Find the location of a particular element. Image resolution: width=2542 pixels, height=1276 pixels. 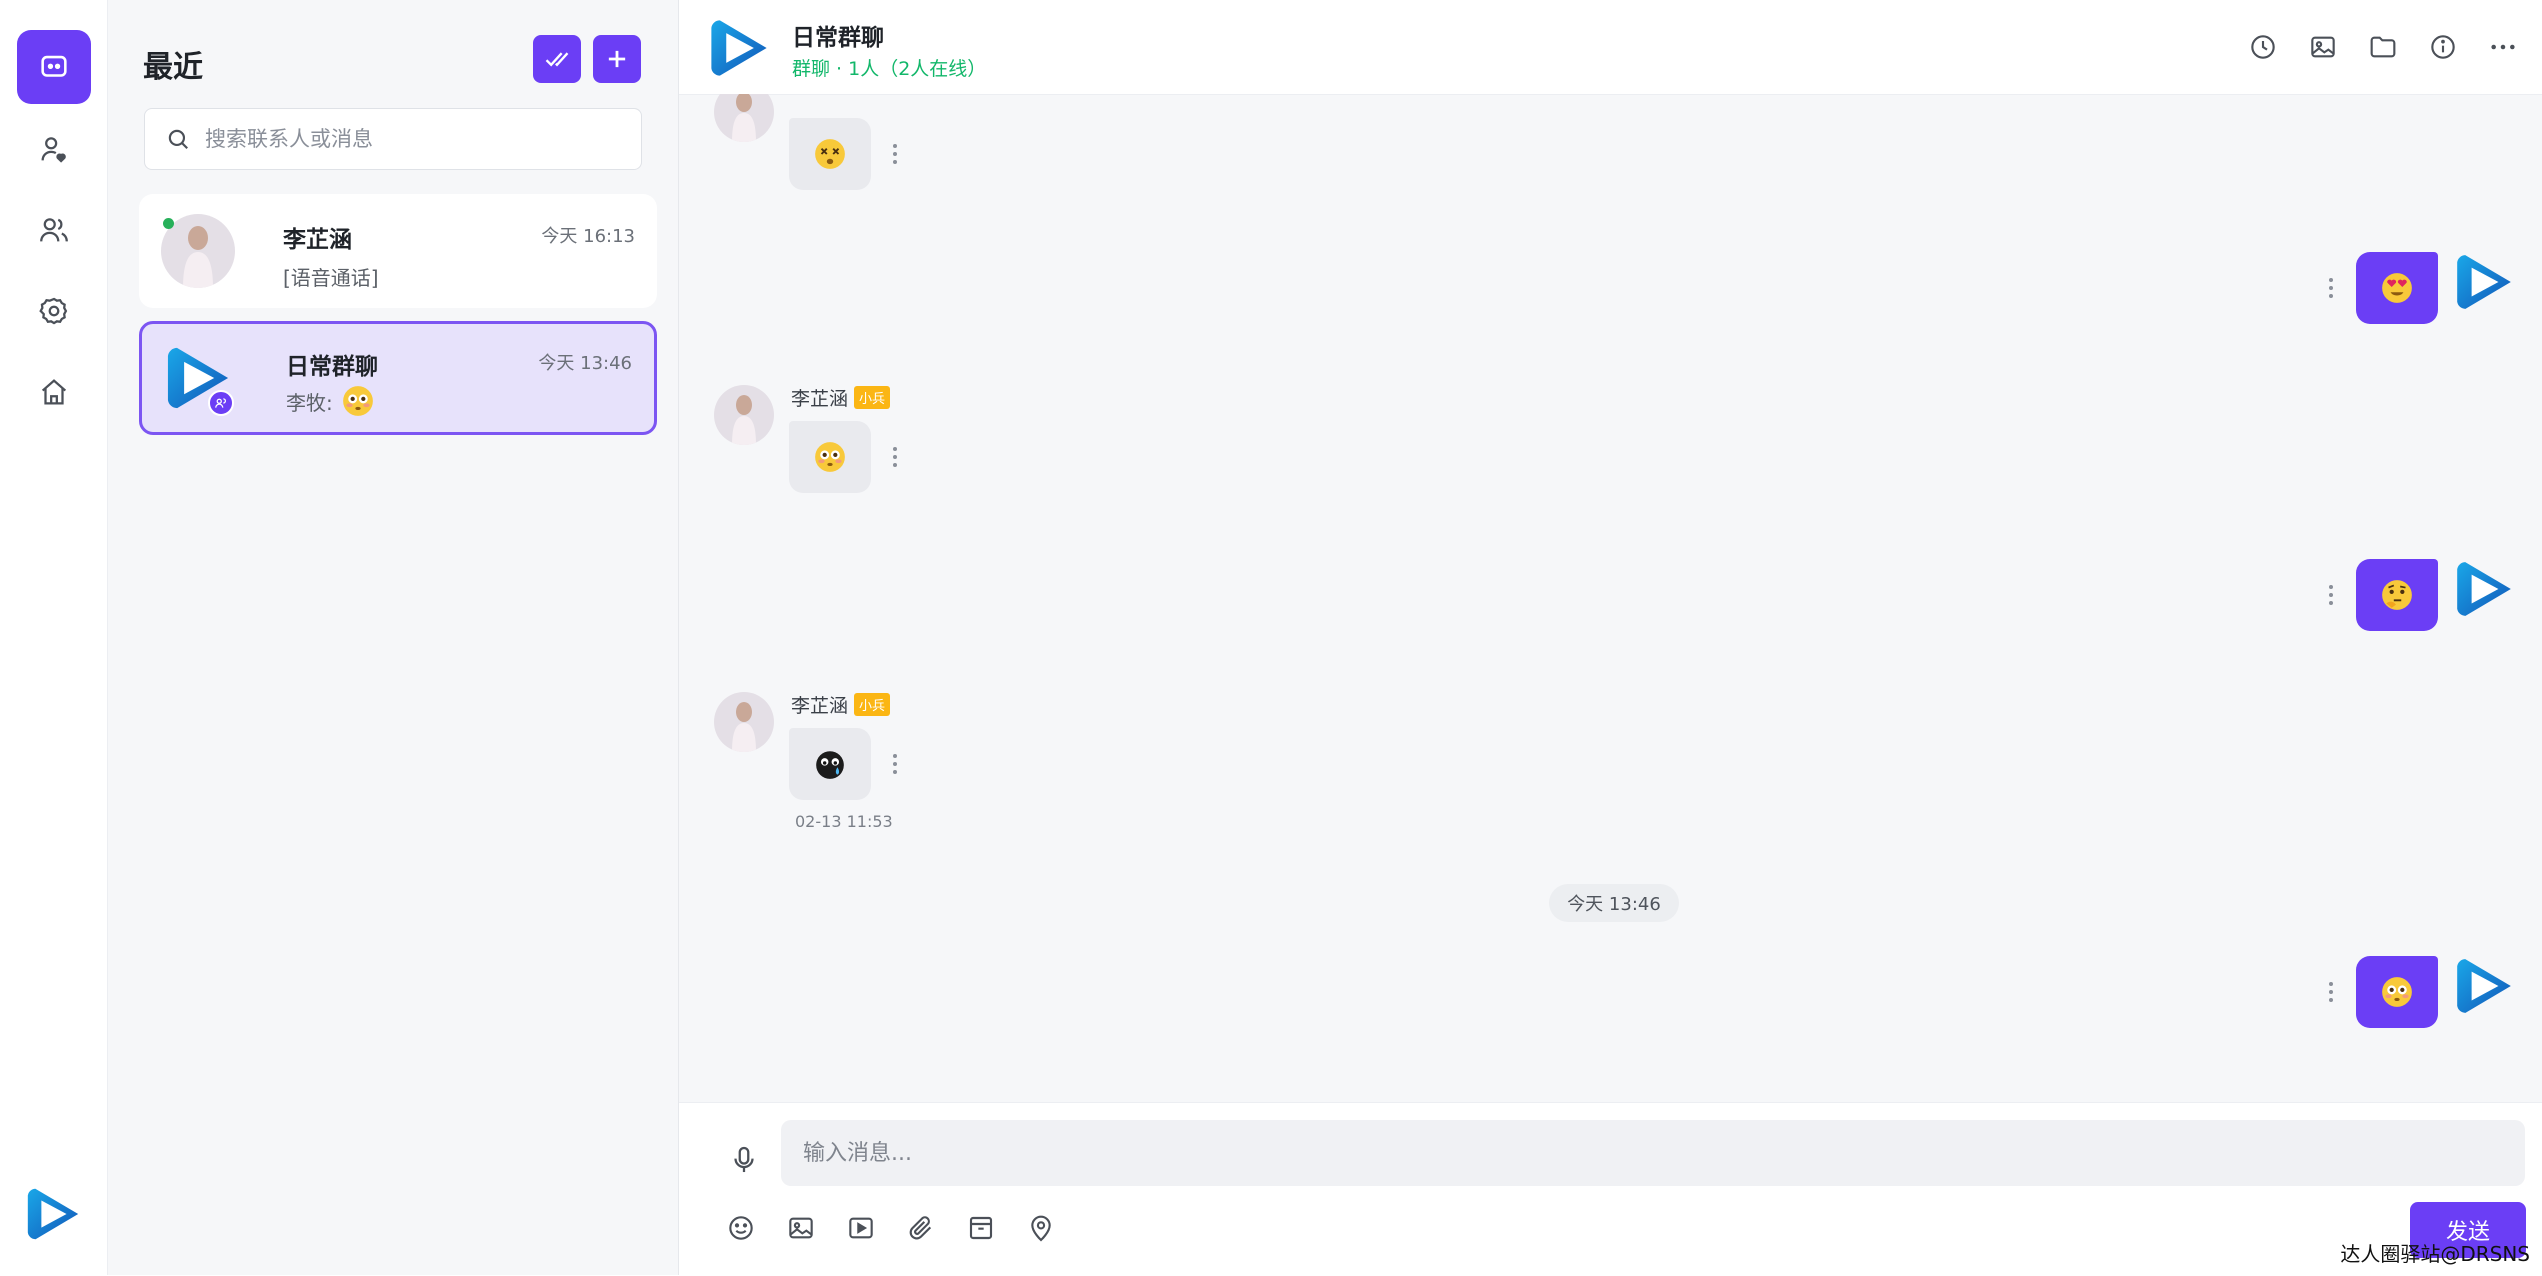

more-button is located at coordinates (2503, 47).